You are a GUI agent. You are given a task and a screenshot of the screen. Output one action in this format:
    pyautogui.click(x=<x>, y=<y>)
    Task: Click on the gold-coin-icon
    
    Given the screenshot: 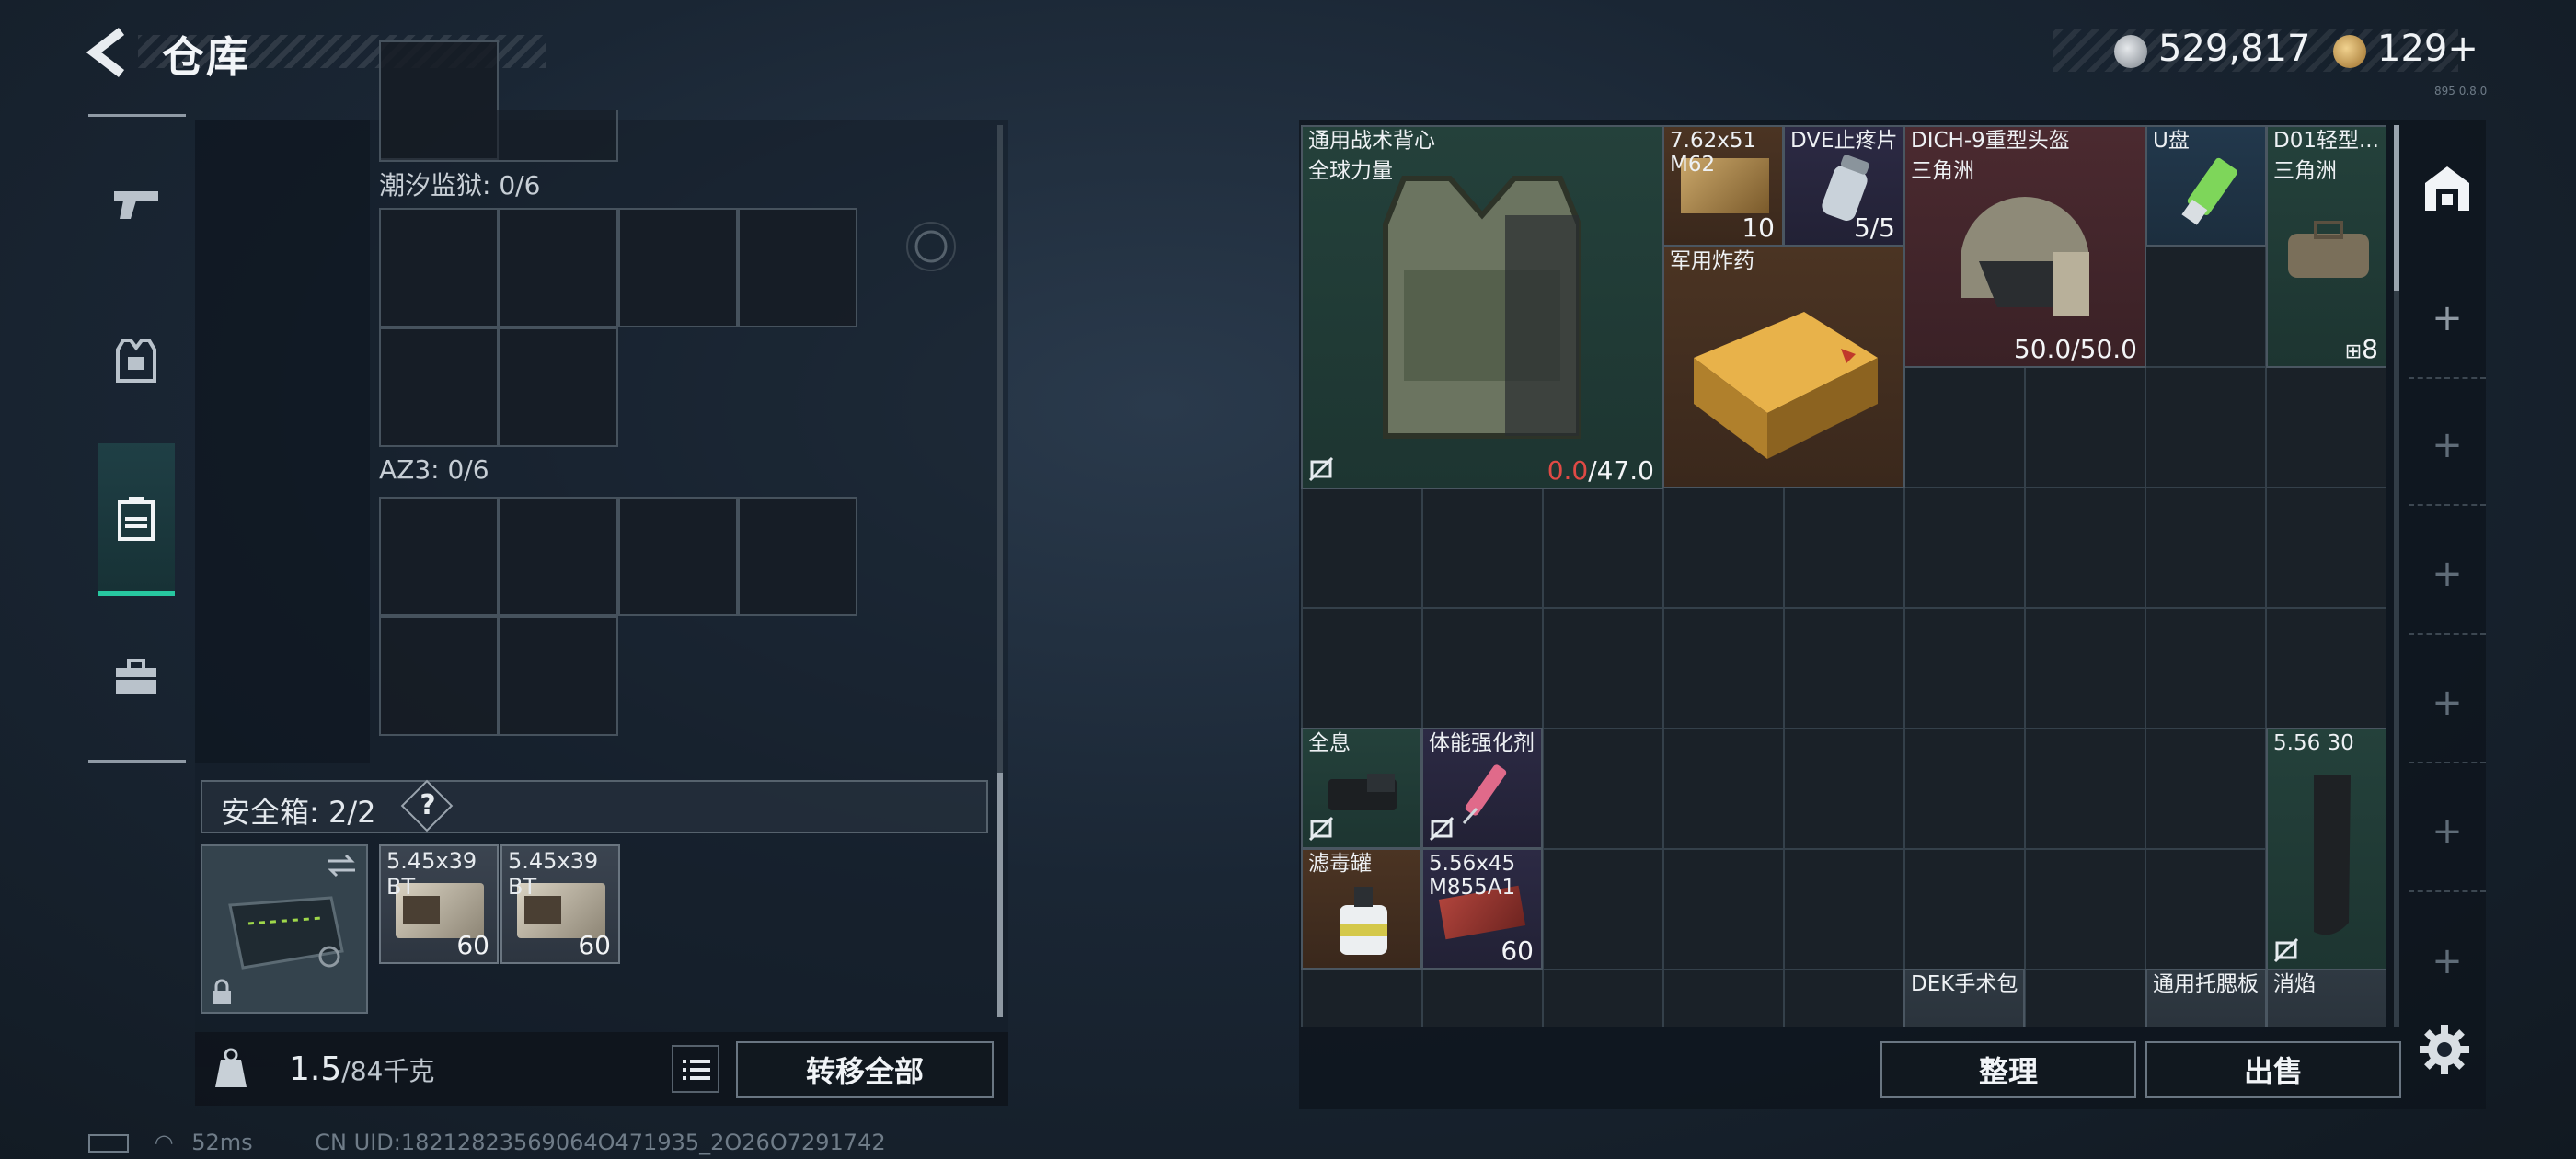 What is the action you would take?
    pyautogui.click(x=2349, y=51)
    